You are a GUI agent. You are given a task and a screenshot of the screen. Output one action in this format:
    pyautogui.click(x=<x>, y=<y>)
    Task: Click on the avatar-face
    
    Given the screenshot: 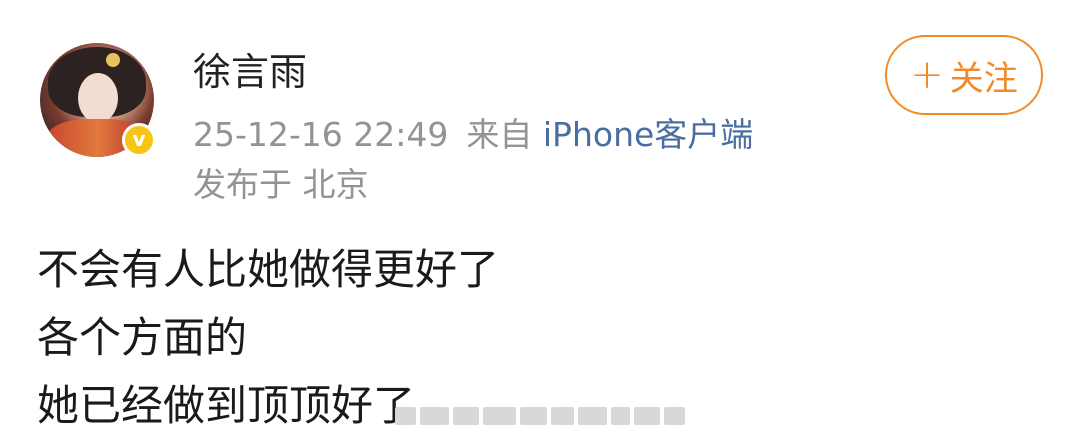 What is the action you would take?
    pyautogui.click(x=98, y=98)
    